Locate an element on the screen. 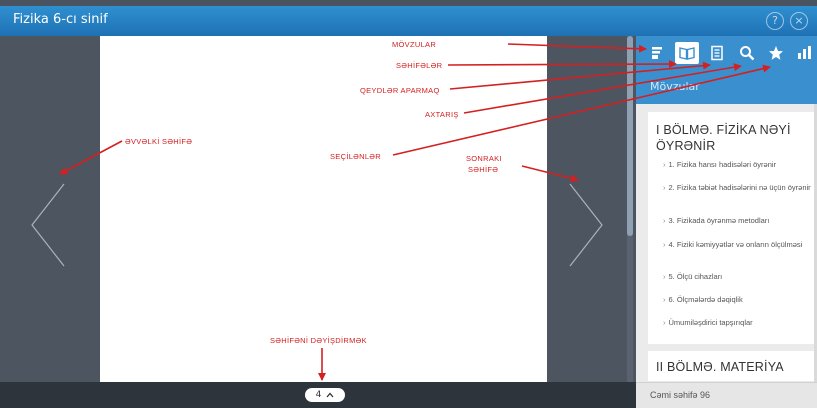 The width and height of the screenshot is (817, 408). stats-icon is located at coordinates (804, 53).